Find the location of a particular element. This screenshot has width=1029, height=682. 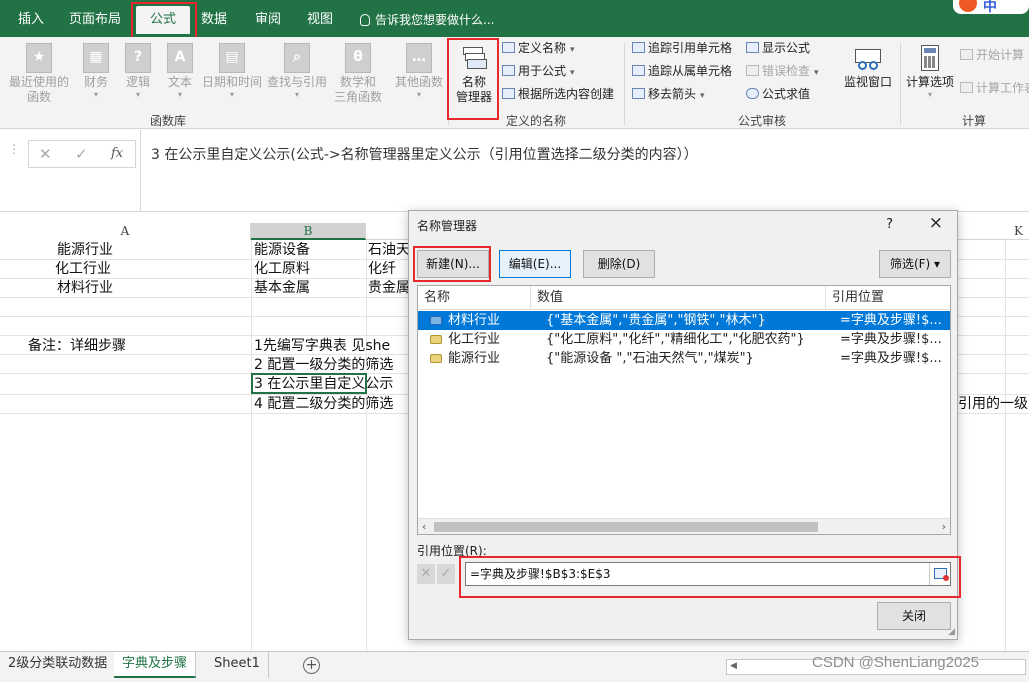

defined-names-group-label: 定义的名称 is located at coordinates (536, 121).